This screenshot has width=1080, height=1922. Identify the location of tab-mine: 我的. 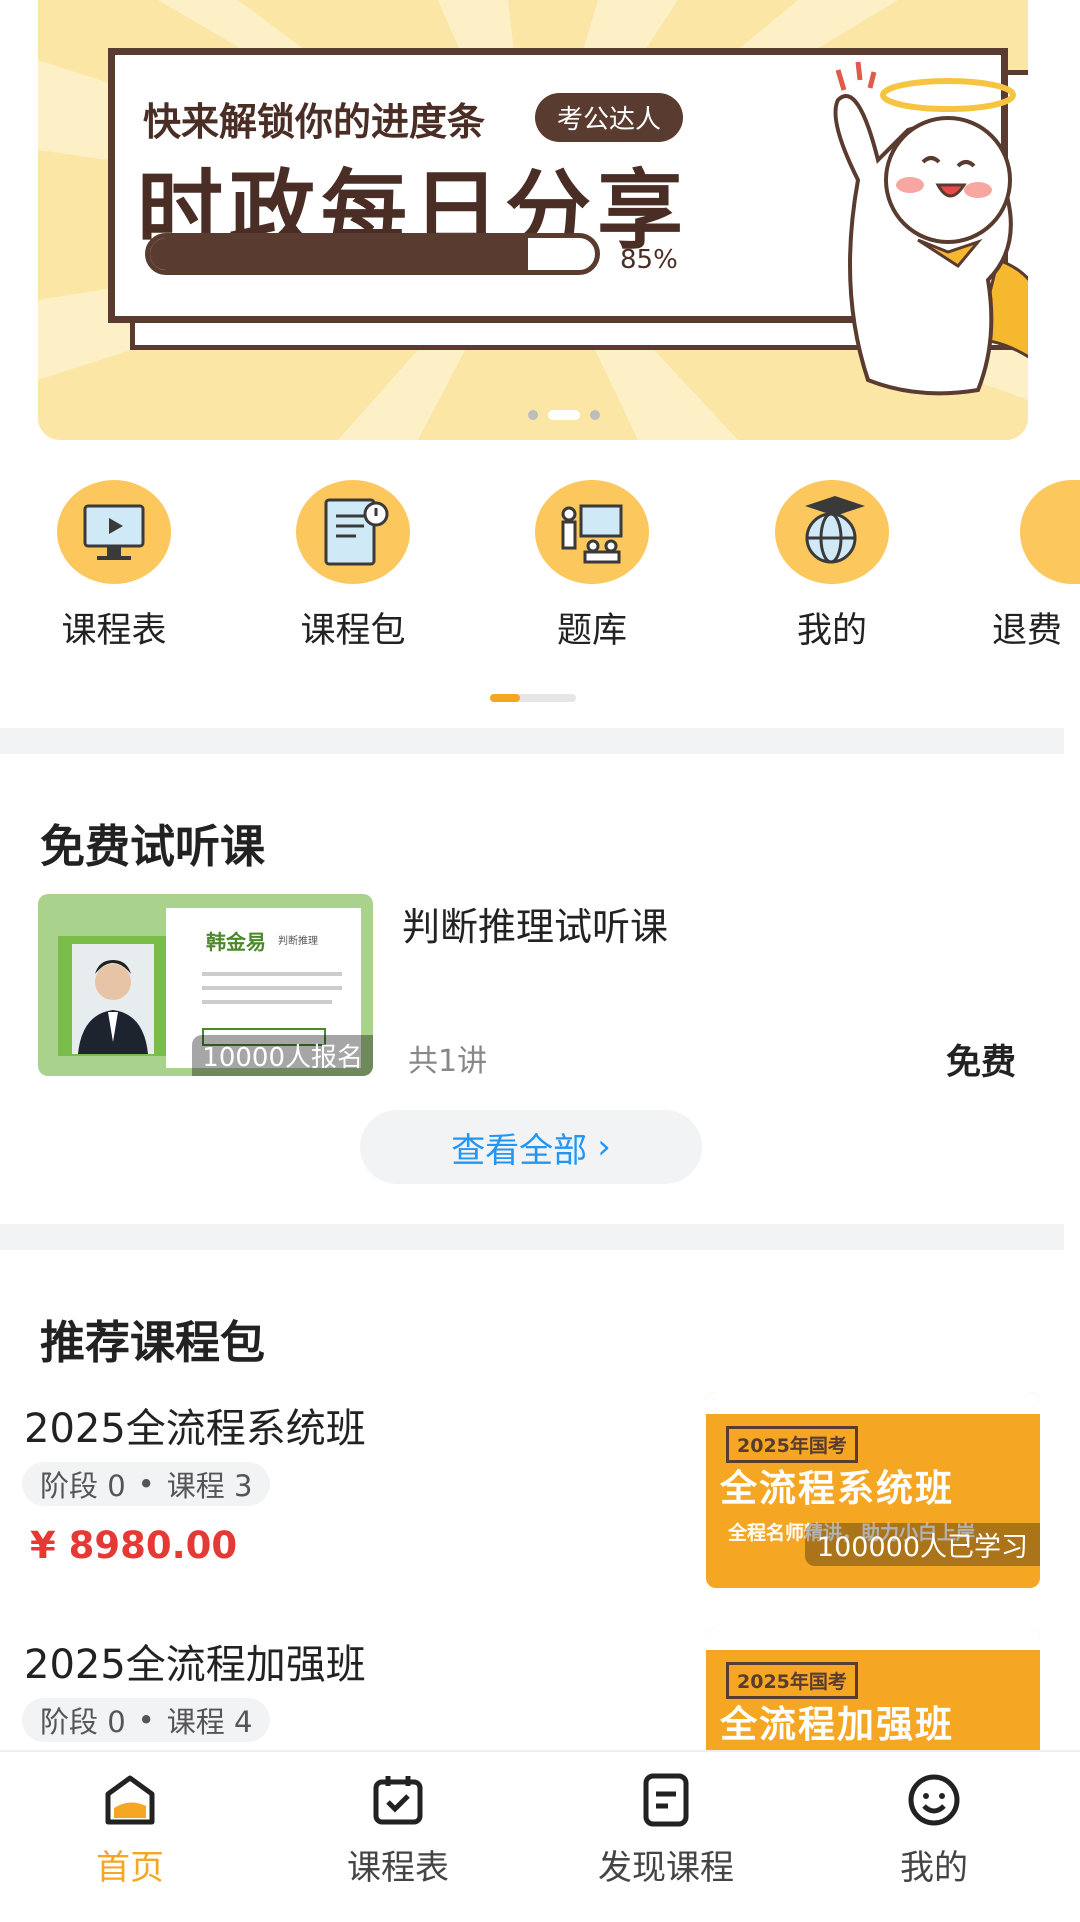
(934, 1830).